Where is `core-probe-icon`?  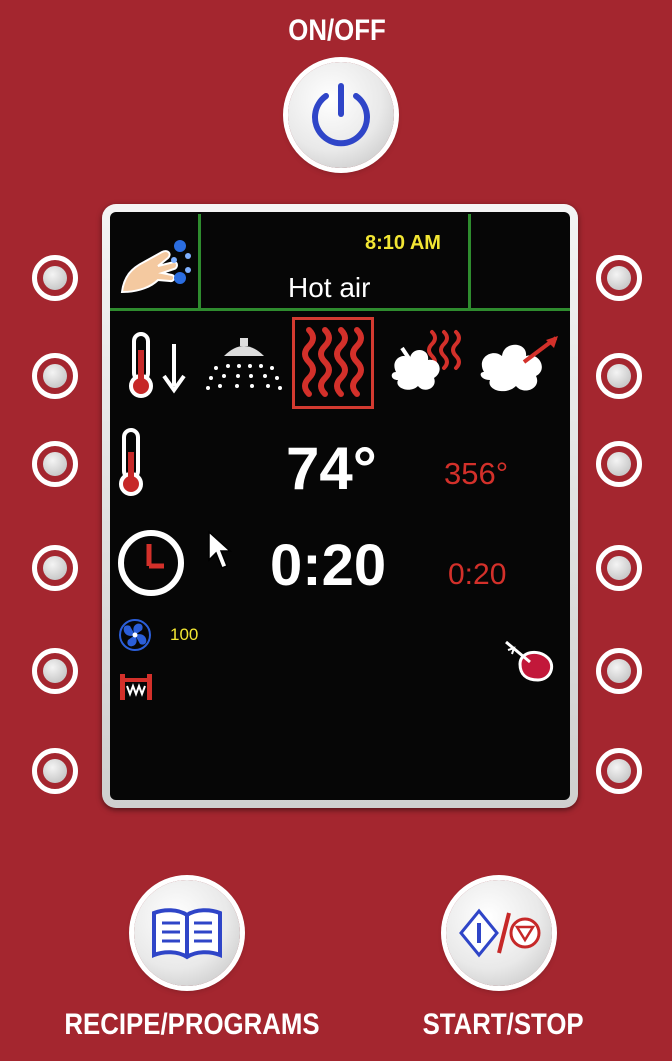
core-probe-icon is located at coordinates (530, 661).